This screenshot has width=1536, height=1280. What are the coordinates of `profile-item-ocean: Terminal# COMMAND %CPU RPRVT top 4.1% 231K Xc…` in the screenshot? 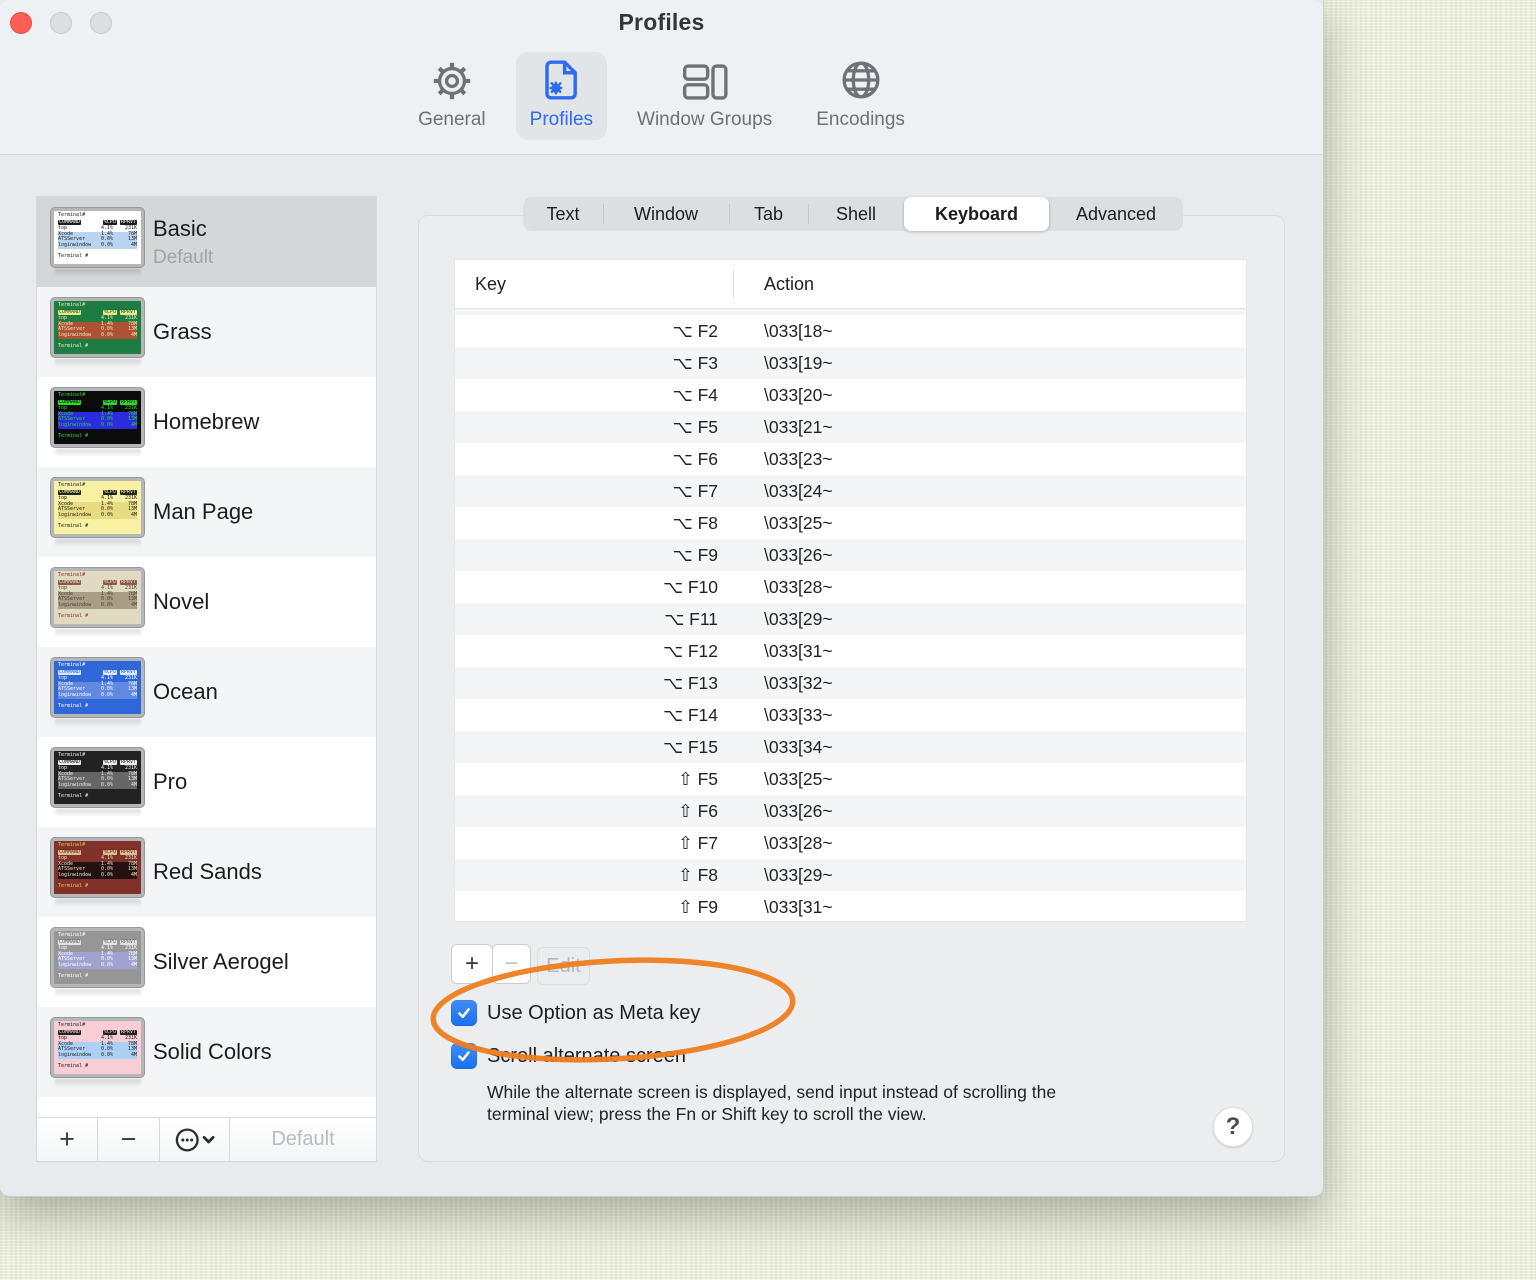 It's located at (206, 692).